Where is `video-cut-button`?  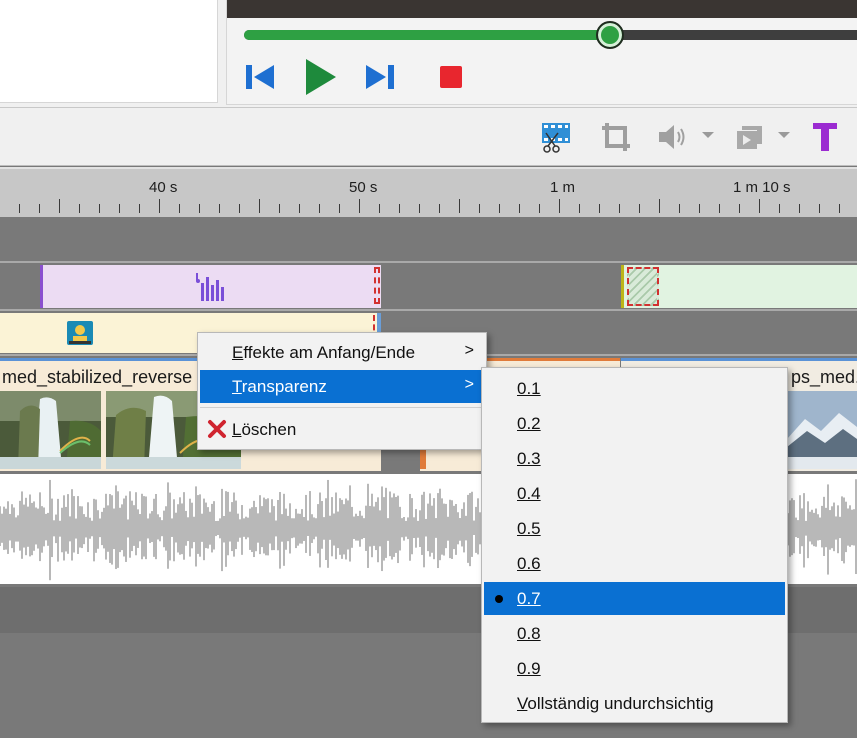 video-cut-button is located at coordinates (556, 137).